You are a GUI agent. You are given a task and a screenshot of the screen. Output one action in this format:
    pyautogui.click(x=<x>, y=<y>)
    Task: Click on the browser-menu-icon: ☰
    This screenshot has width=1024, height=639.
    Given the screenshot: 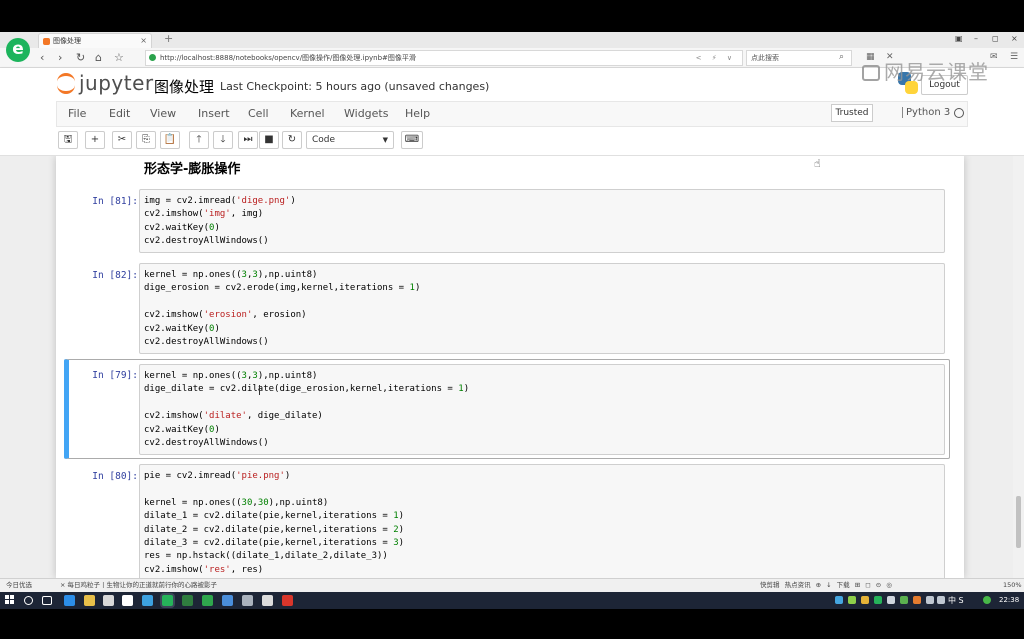 What is the action you would take?
    pyautogui.click(x=1014, y=57)
    